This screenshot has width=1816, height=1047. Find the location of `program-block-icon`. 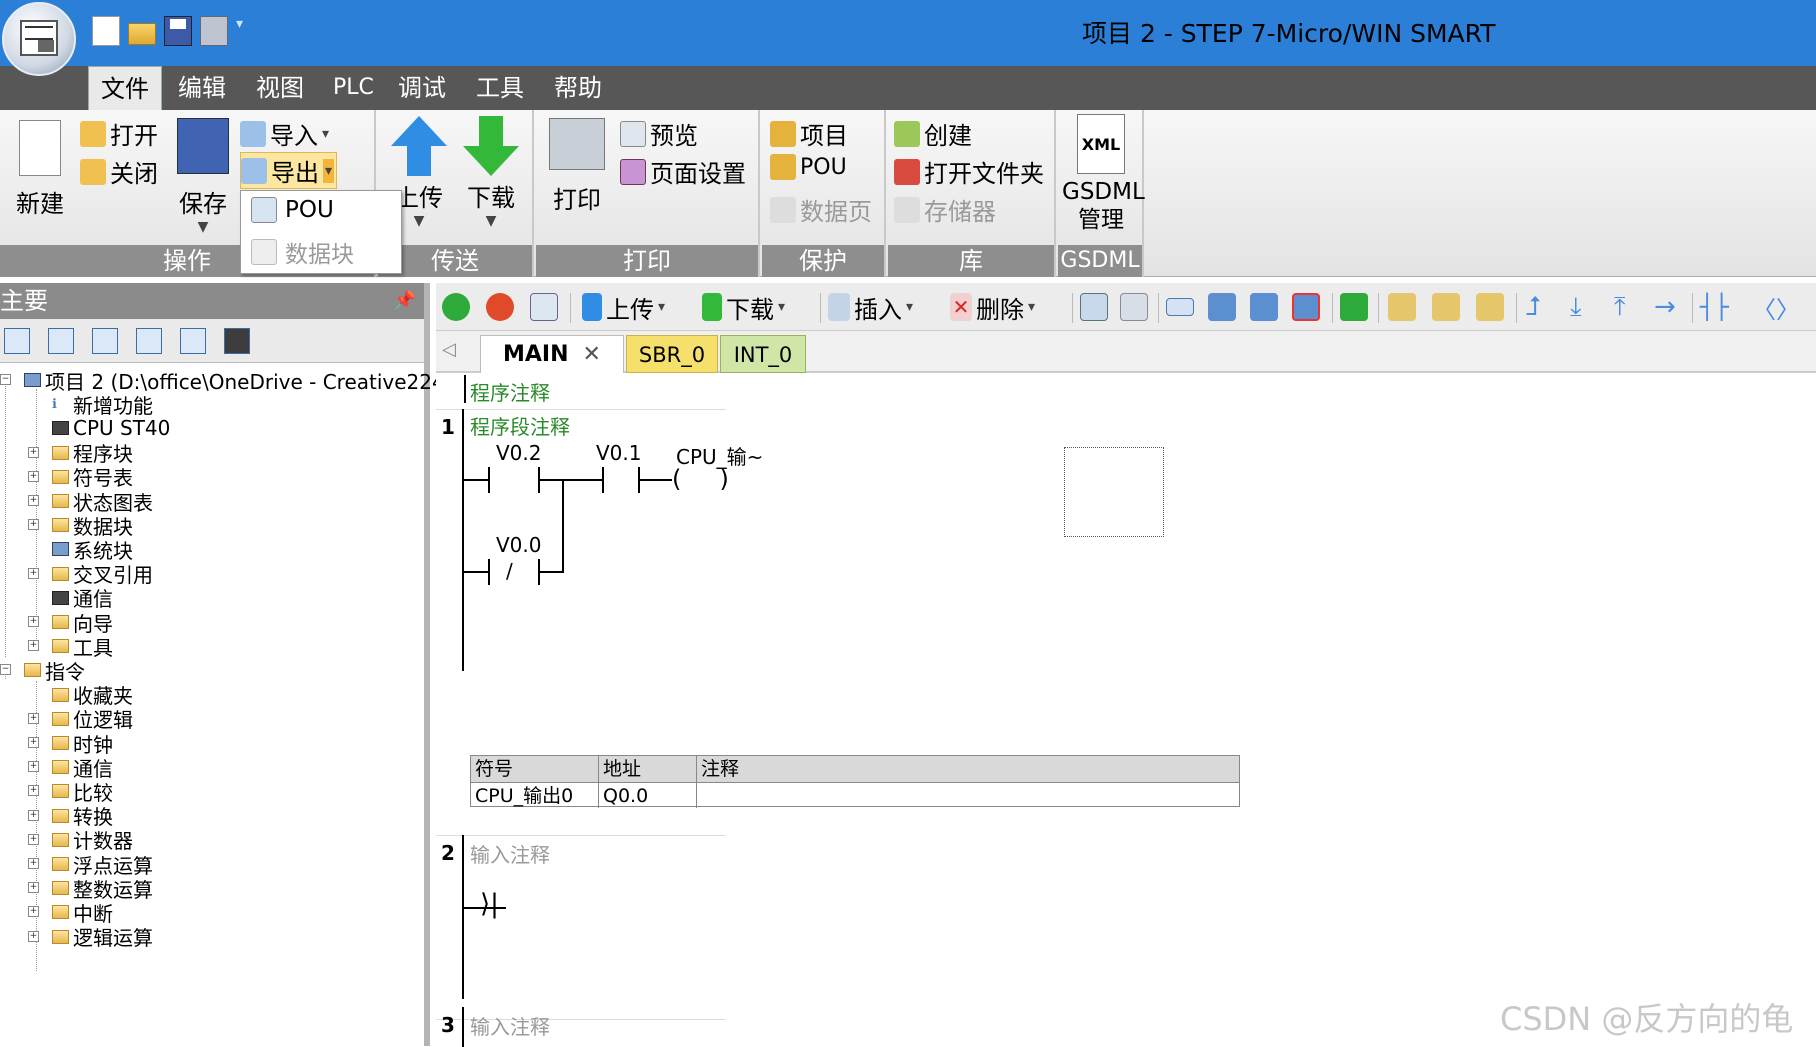

program-block-icon is located at coordinates (17, 340).